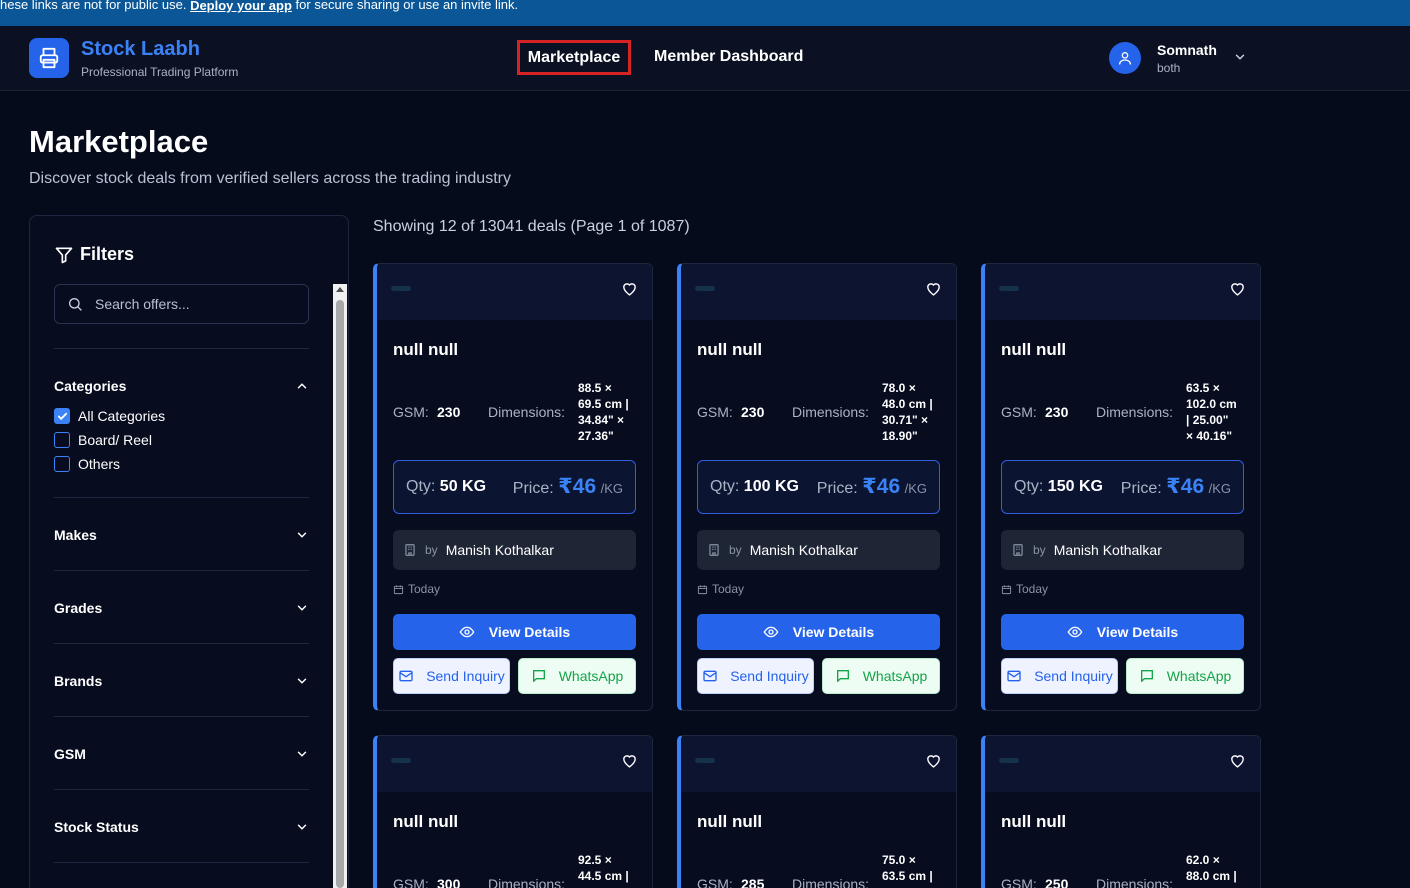 The width and height of the screenshot is (1410, 888). What do you see at coordinates (499, 550) in the screenshot?
I see `seller-name: Manish Kothalkar` at bounding box center [499, 550].